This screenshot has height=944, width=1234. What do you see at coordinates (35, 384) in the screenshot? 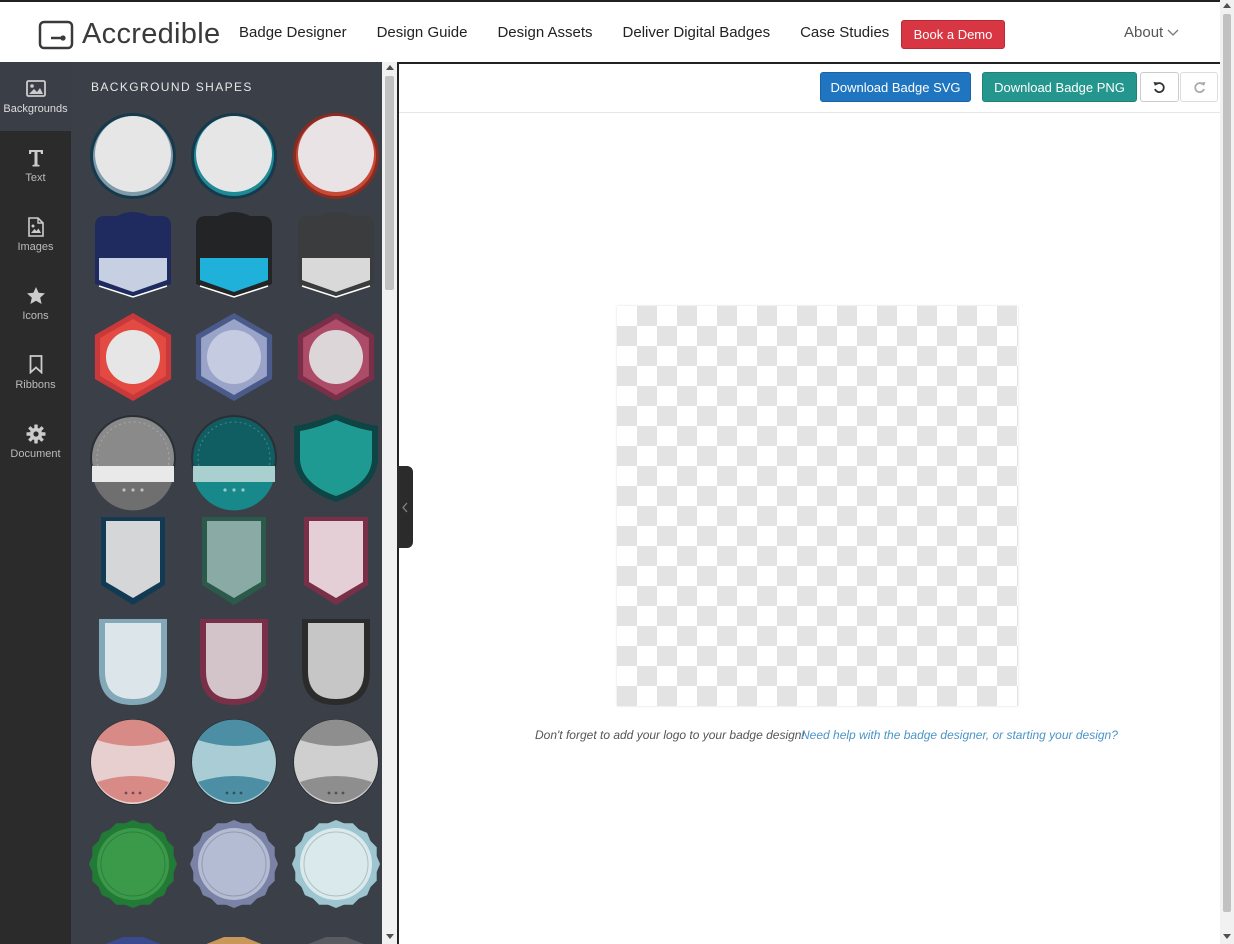
I see `sidebar-item-label: Ribbons` at bounding box center [35, 384].